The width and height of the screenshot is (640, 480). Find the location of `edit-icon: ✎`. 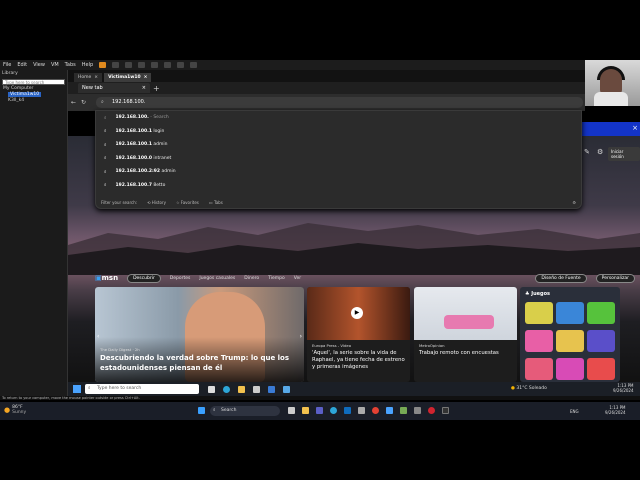

edit-icon: ✎ is located at coordinates (587, 152).